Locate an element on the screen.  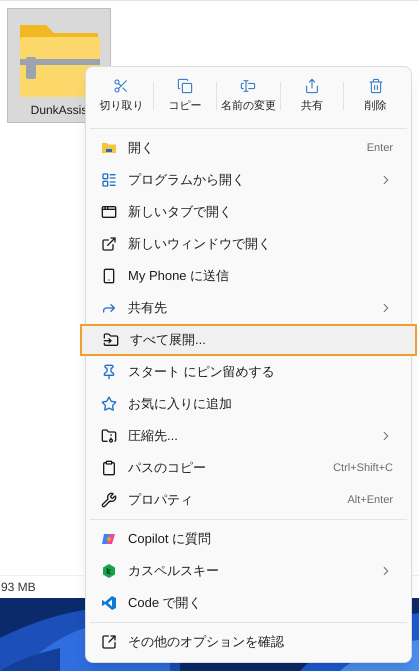
menu-item-label: 開く is located at coordinates (141, 148).